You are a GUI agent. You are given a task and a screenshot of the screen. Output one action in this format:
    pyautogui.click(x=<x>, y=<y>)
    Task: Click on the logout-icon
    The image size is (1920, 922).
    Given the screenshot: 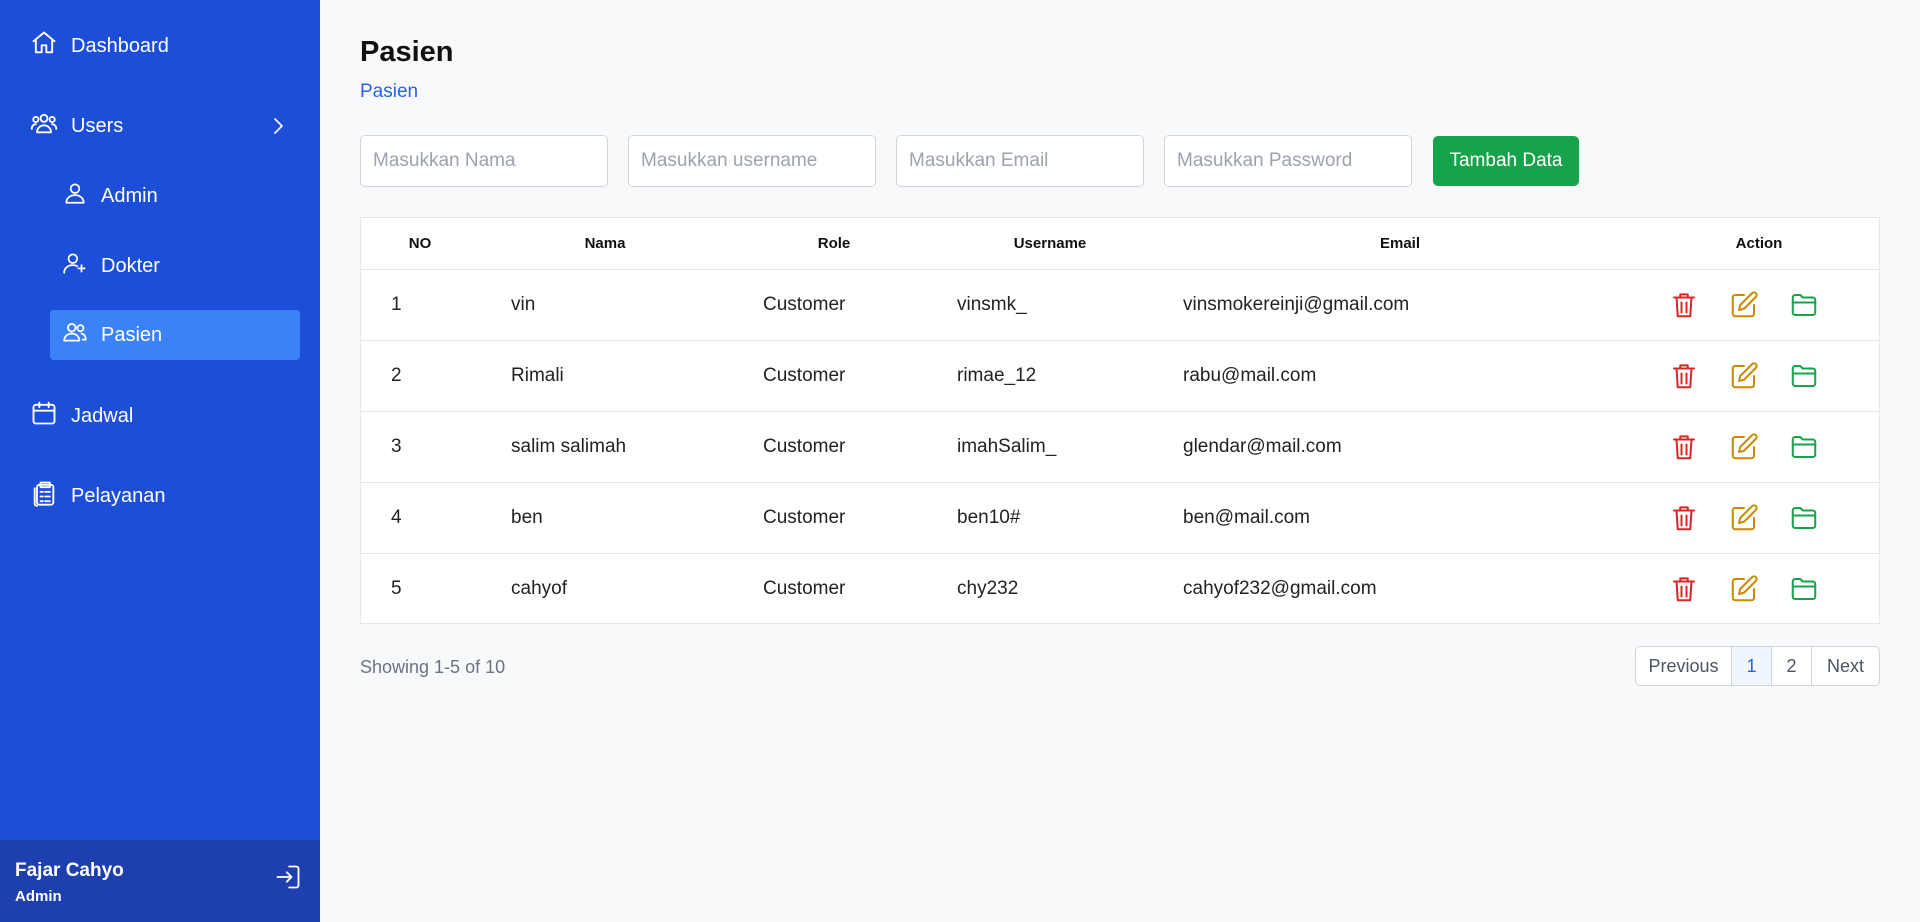 What is the action you would take?
    pyautogui.click(x=288, y=877)
    